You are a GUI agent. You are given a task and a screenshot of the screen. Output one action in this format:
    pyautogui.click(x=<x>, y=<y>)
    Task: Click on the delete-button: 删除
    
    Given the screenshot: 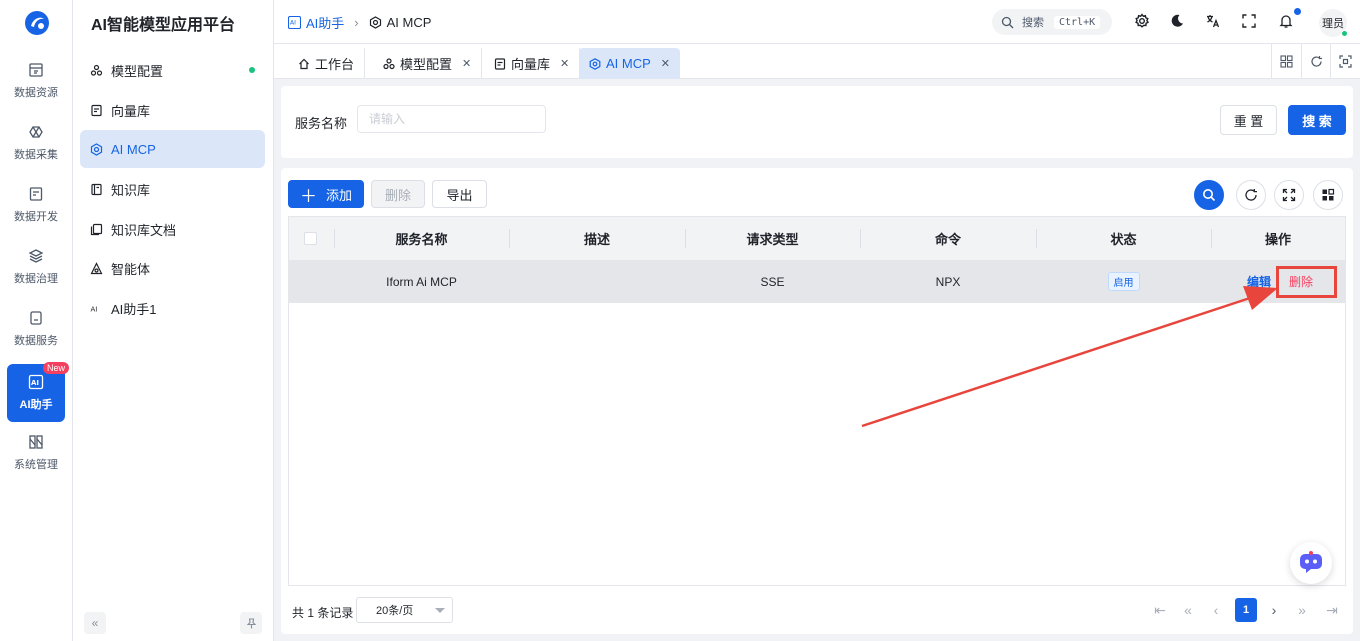 What is the action you would take?
    pyautogui.click(x=398, y=194)
    